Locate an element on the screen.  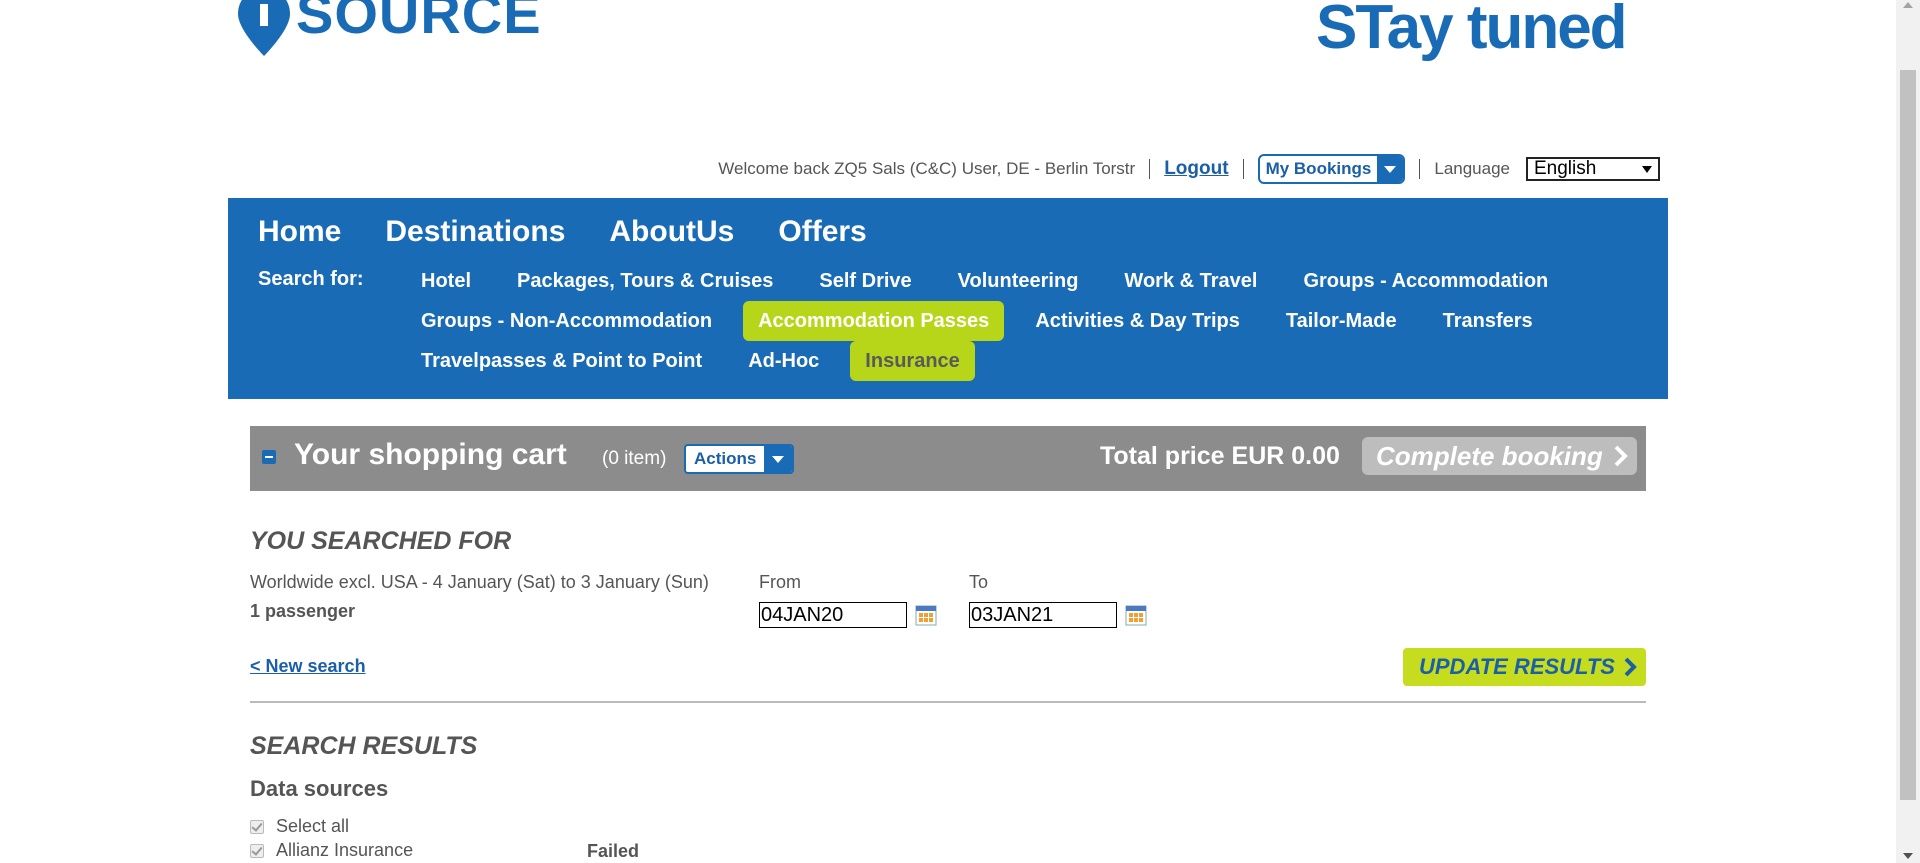
logo-text: SOURCE is located at coordinates (419, 22).